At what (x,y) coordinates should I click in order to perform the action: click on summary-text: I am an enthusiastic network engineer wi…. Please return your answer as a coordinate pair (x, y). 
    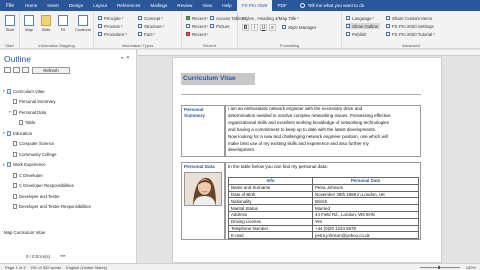
    Looking at the image, I should click on (324, 130).